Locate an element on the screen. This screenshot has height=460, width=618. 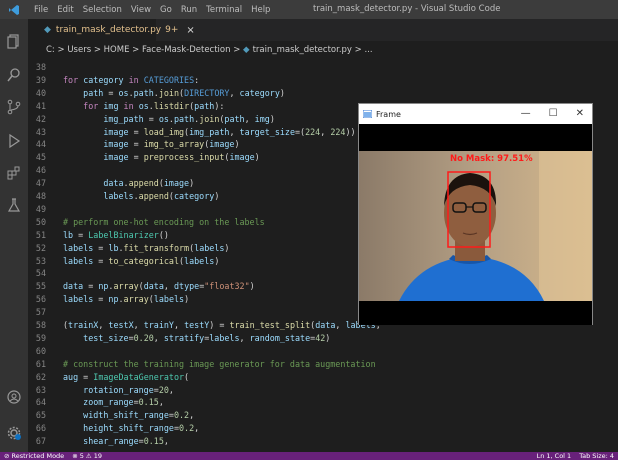
code-text: data = np.array(data, dtype="float32") is located at coordinates (159, 286).